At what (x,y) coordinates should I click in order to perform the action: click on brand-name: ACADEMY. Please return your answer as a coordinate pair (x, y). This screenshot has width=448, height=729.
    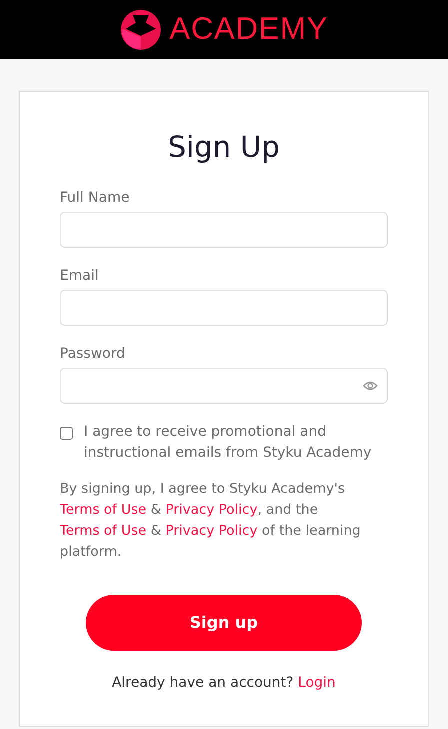
    Looking at the image, I should click on (249, 29).